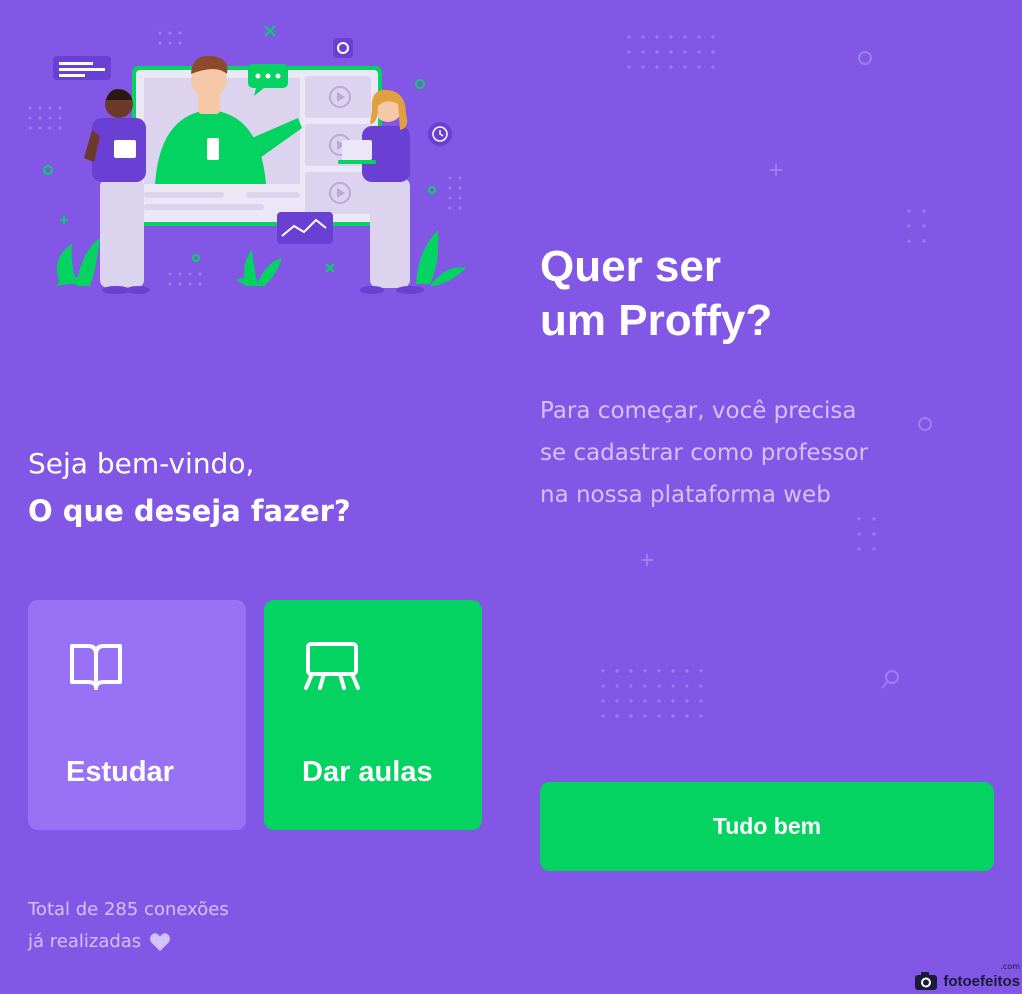  I want to click on cta-desc-line-3: na nossa plataforma web, so click(685, 495).